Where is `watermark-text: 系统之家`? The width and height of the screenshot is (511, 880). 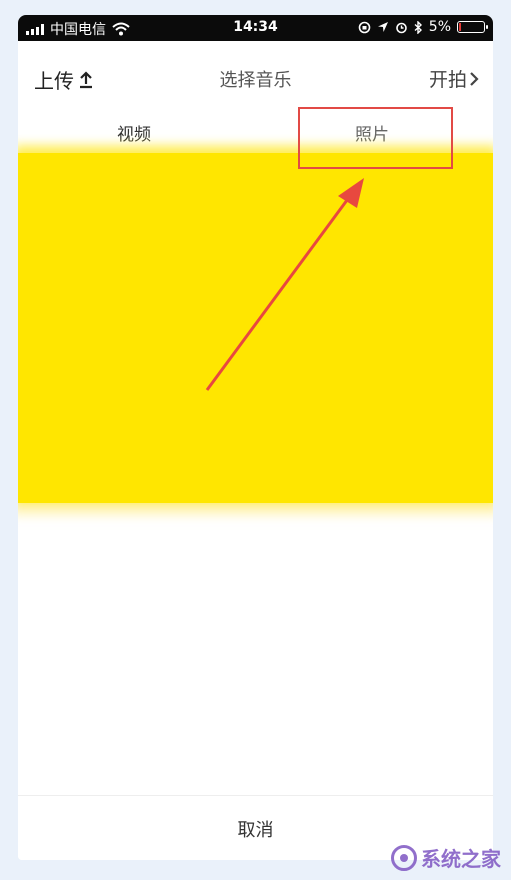 watermark-text: 系统之家 is located at coordinates (461, 859).